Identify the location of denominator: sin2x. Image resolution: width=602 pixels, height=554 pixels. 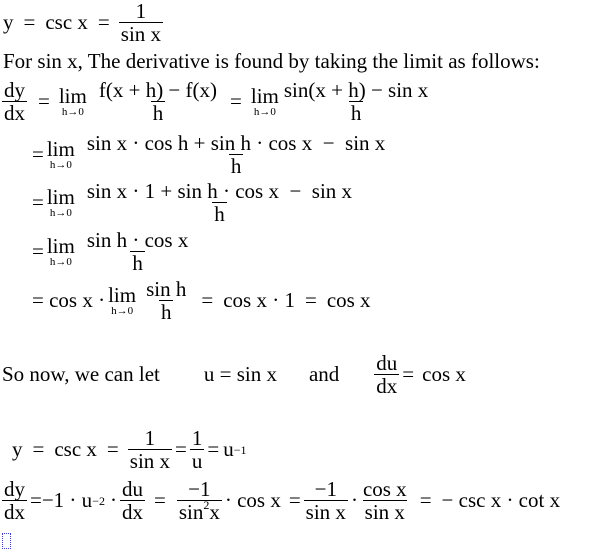
(199, 511).